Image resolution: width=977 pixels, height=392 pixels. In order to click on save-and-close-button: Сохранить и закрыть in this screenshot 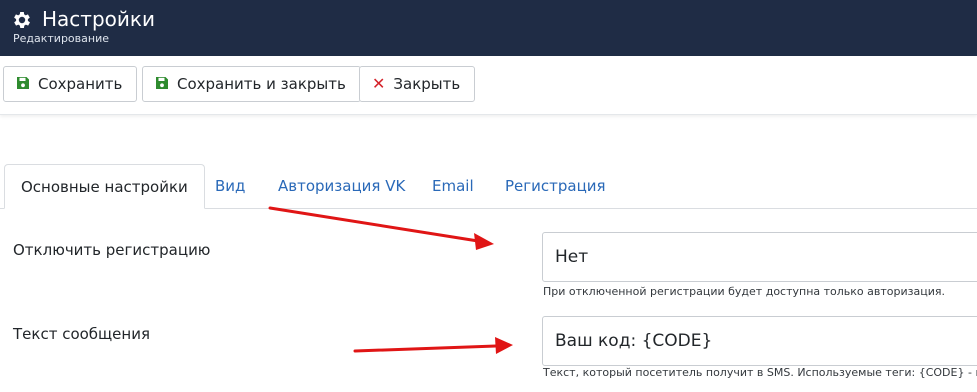, I will do `click(251, 84)`.